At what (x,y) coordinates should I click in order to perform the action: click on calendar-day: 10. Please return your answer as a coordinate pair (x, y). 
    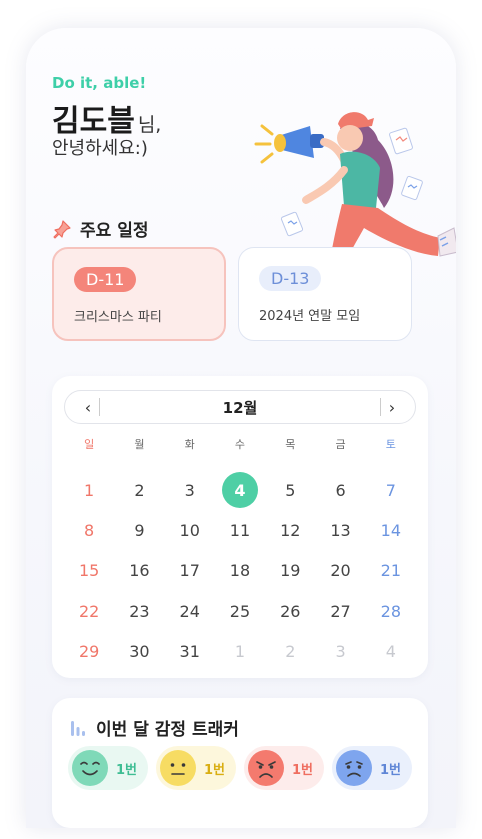
    Looking at the image, I should click on (190, 530).